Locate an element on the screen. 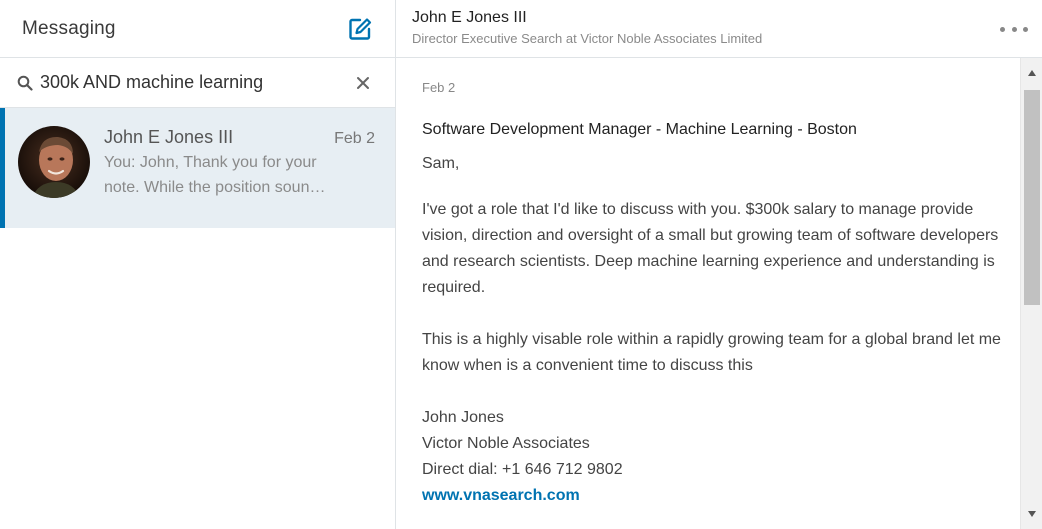 Image resolution: width=1042 pixels, height=529 pixels. message-date: Feb 2 is located at coordinates (439, 87).